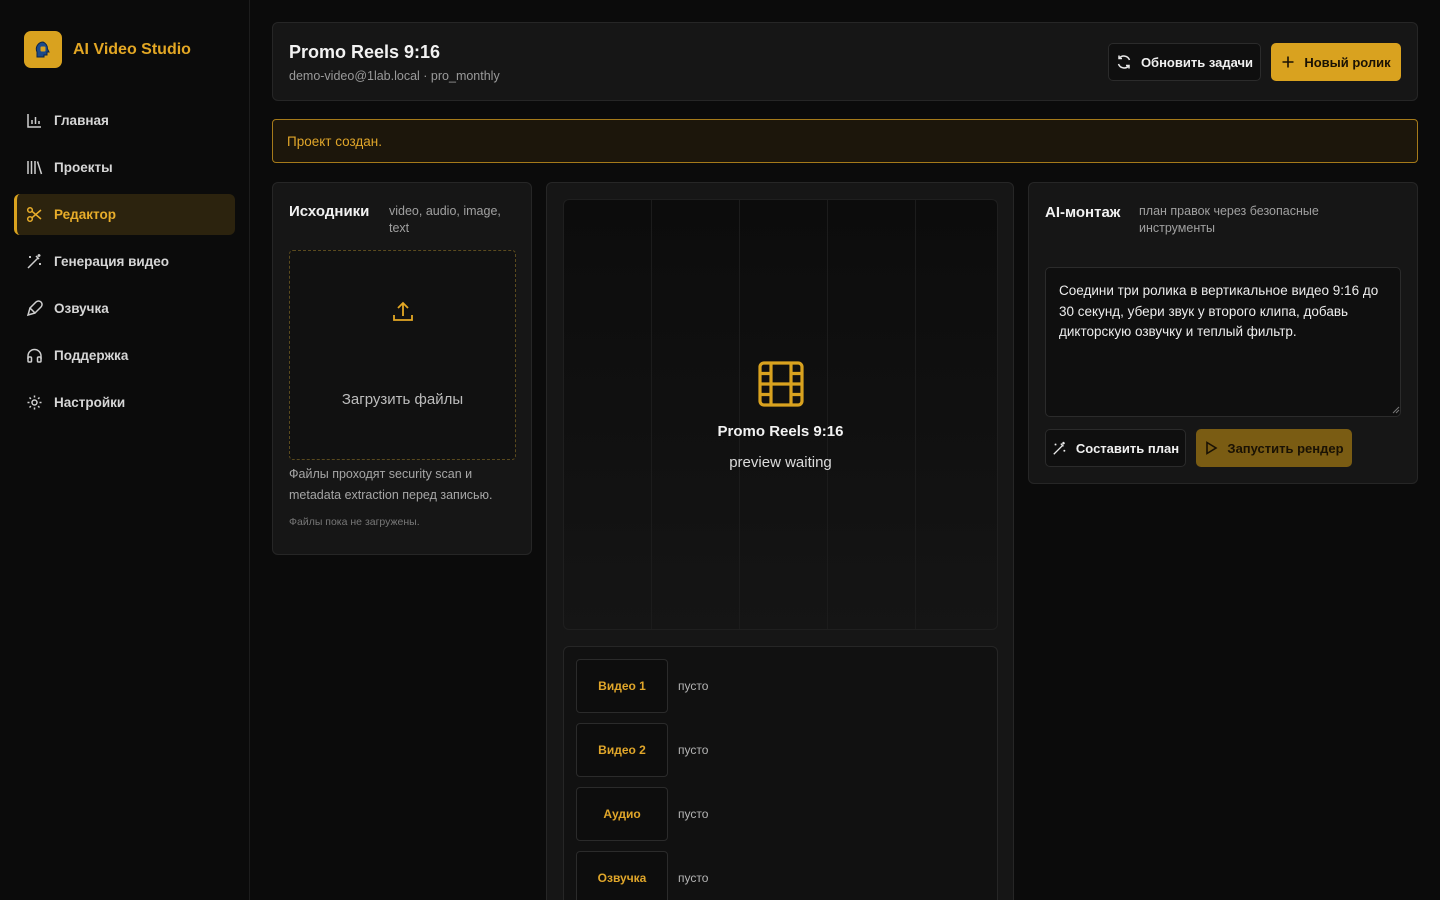 The height and width of the screenshot is (900, 1440). Describe the element at coordinates (781, 384) in the screenshot. I see `film-icon` at that location.